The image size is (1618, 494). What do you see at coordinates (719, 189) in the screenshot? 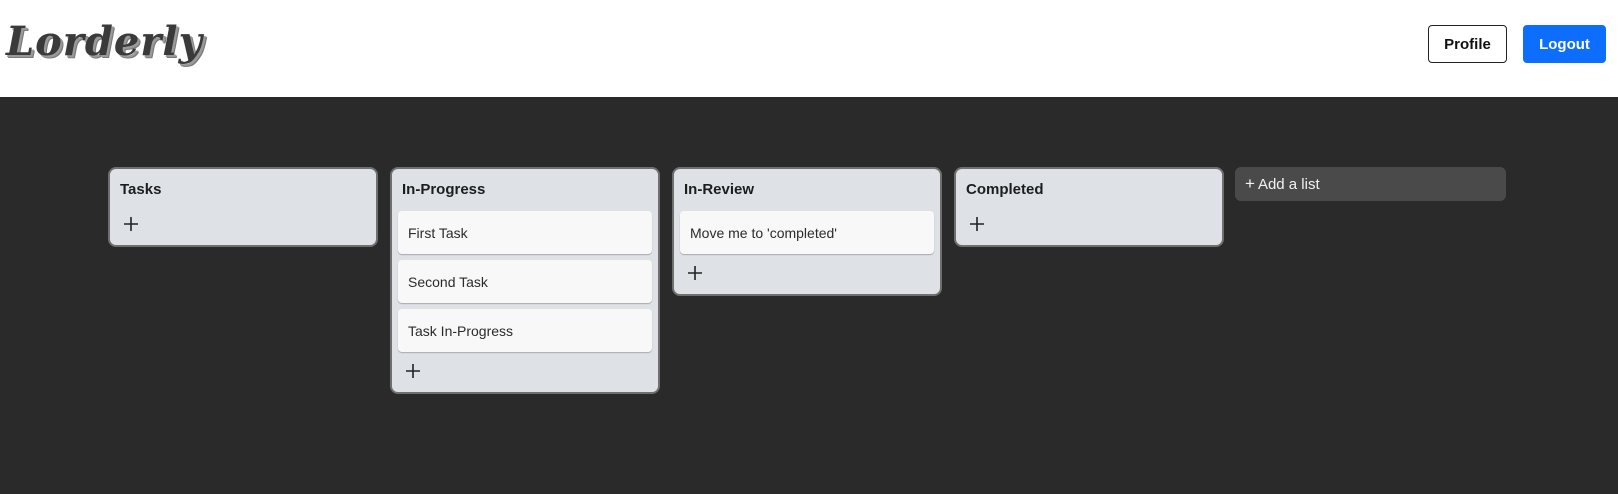
I see `list-title: In-Review` at bounding box center [719, 189].